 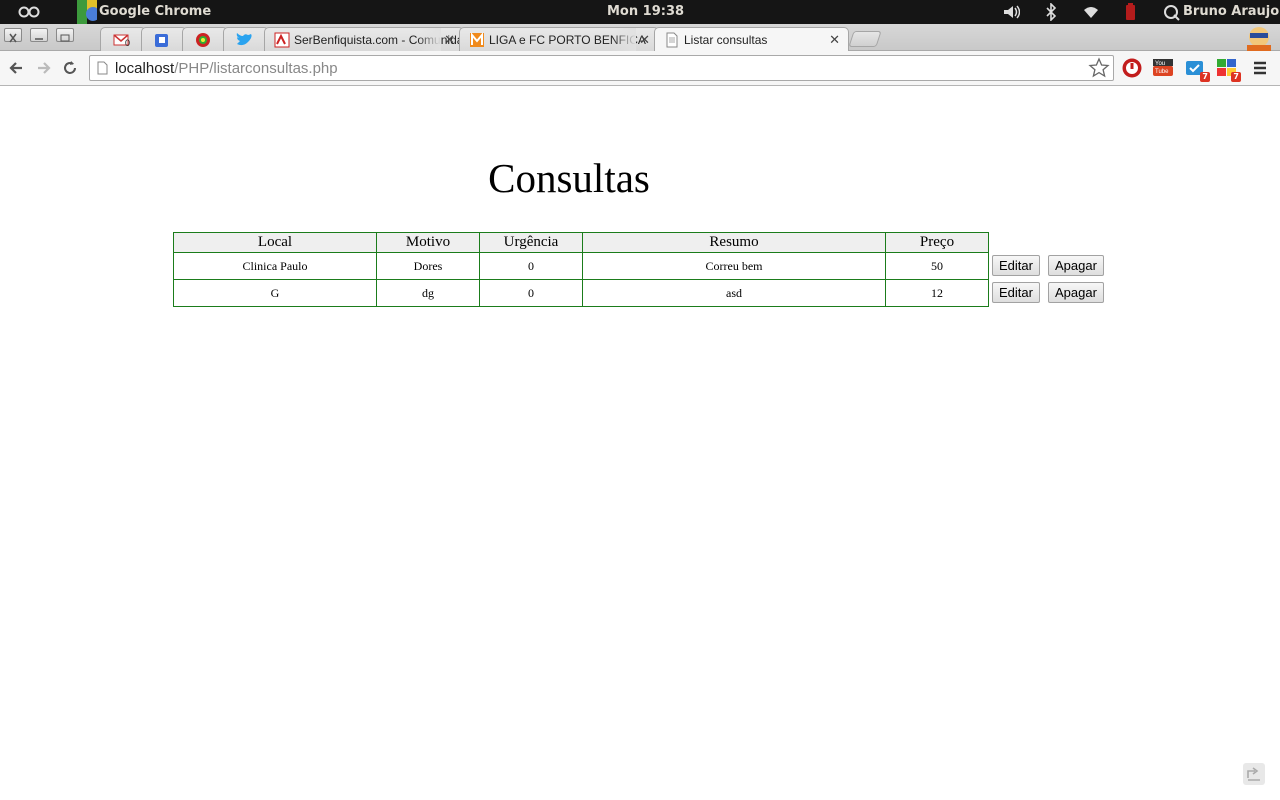 What do you see at coordinates (428, 266) in the screenshot?
I see `cell-motivo: Dores` at bounding box center [428, 266].